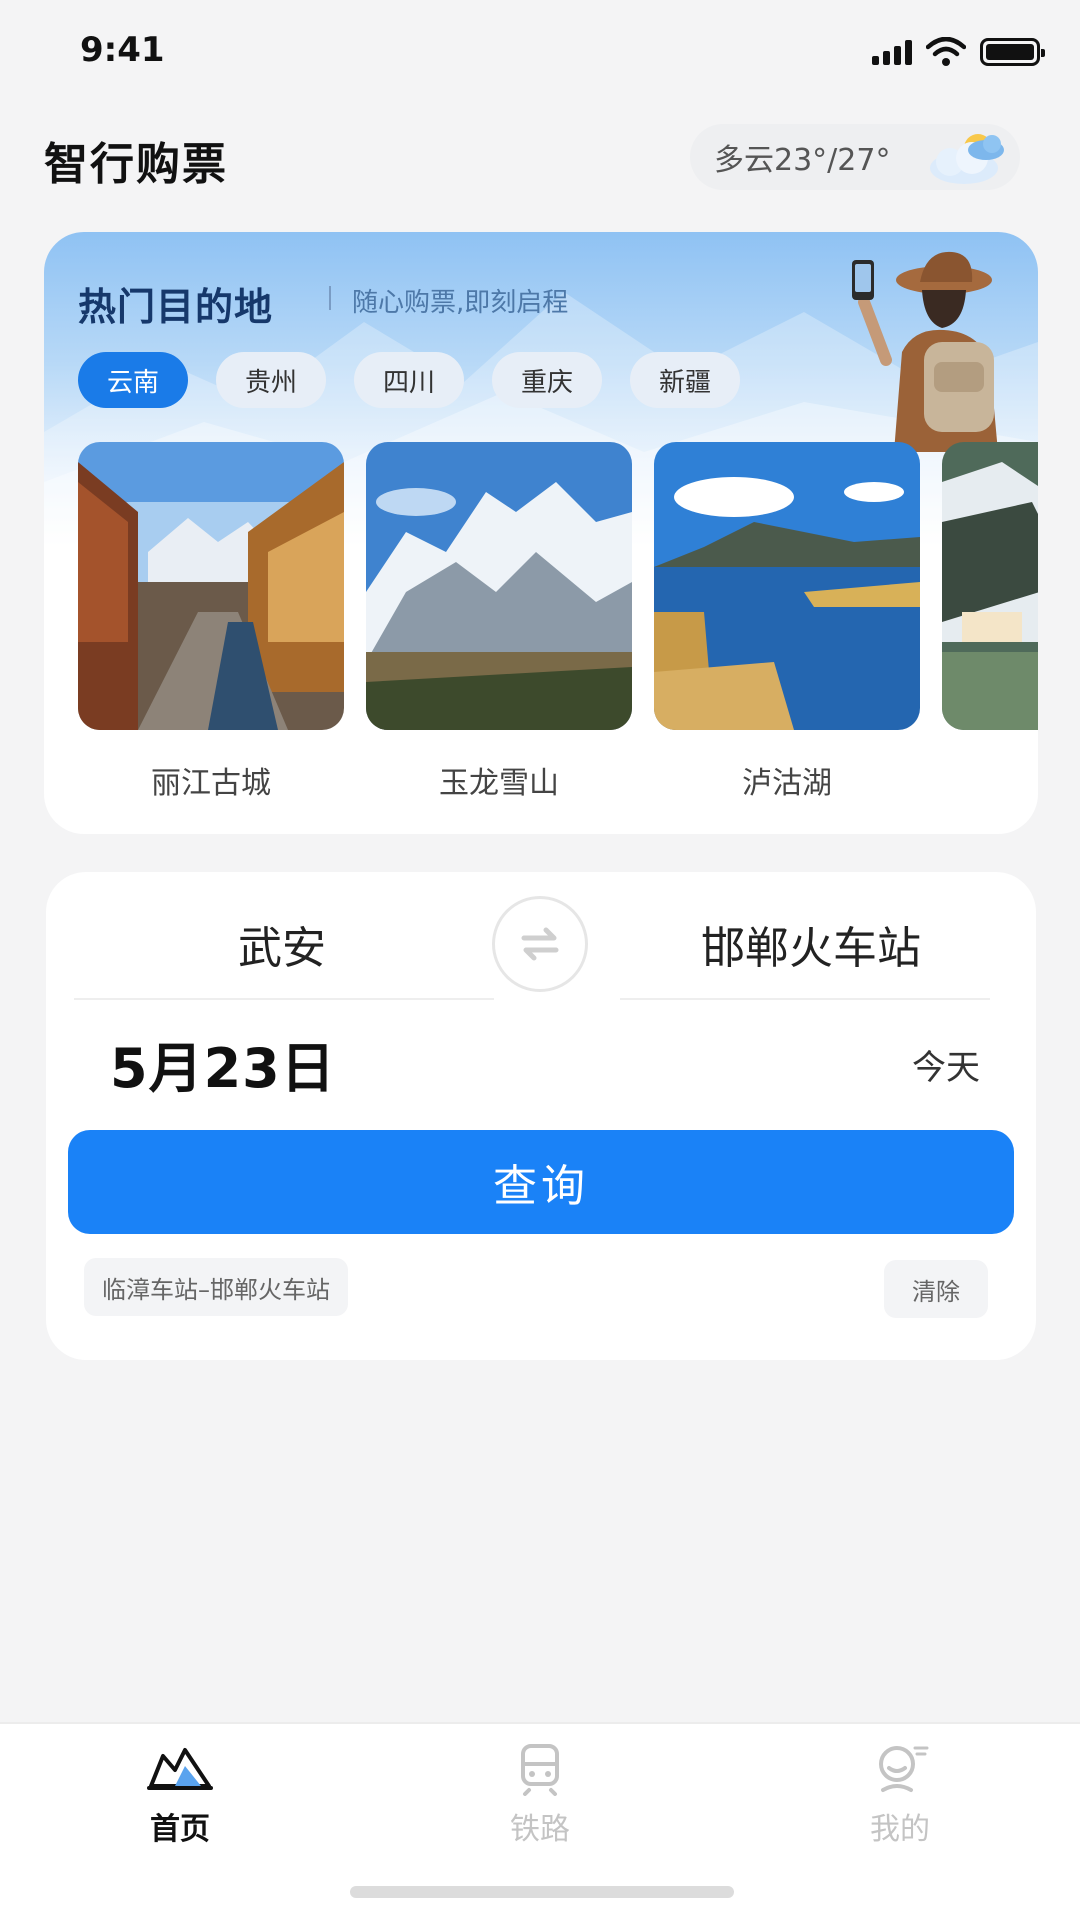 Image resolution: width=1080 pixels, height=1920 pixels. I want to click on destination-item-partial: 香, so click(990, 622).